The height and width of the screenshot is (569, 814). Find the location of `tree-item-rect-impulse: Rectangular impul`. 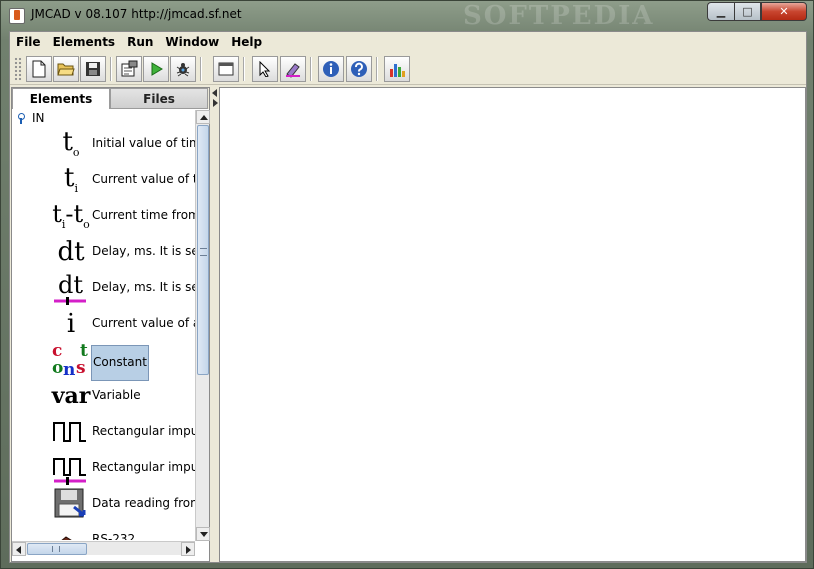

tree-item-rect-impulse: Rectangular impul is located at coordinates (103, 432).